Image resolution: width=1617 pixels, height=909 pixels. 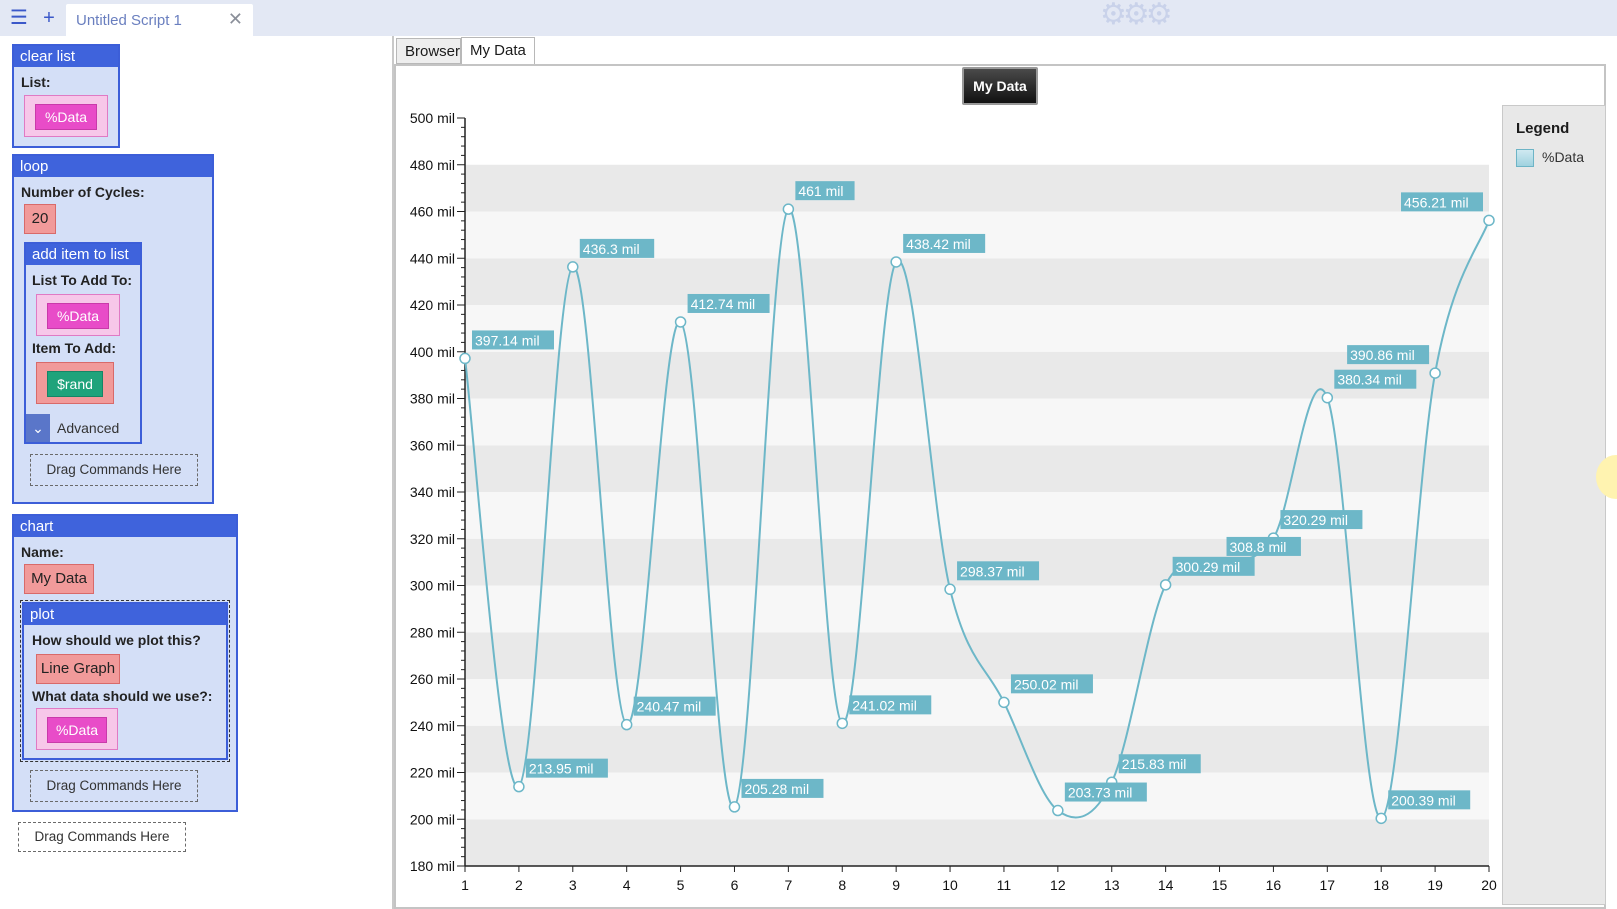 What do you see at coordinates (432, 352) in the screenshot?
I see `y-tick-label: 400 mil` at bounding box center [432, 352].